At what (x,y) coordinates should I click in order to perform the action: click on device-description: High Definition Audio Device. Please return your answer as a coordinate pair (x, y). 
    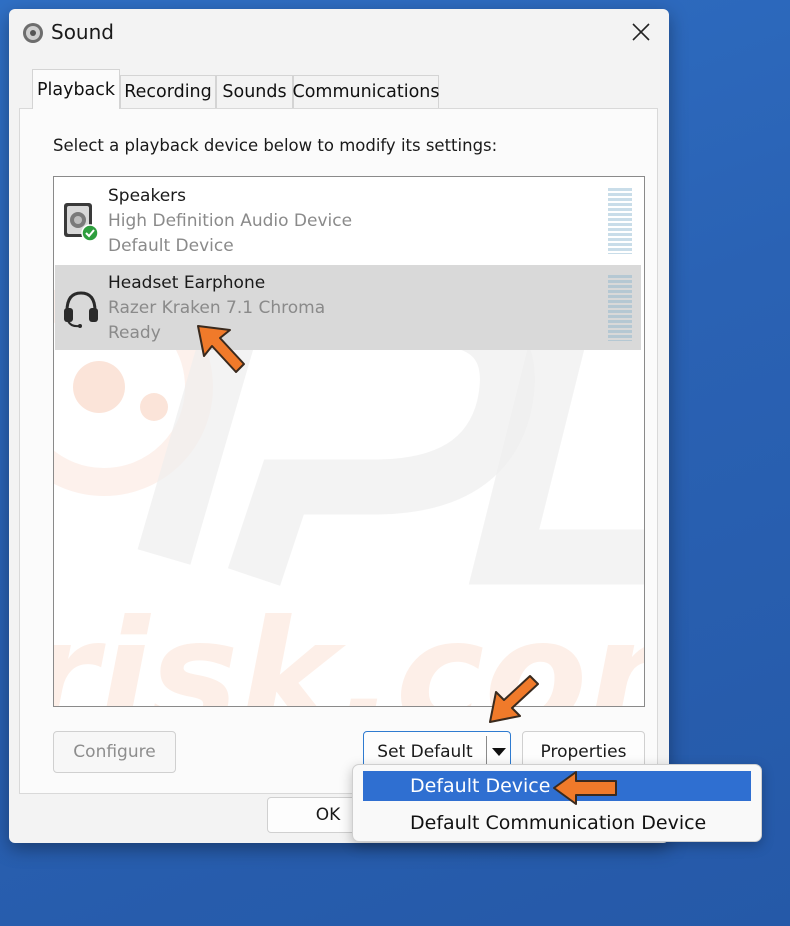
    Looking at the image, I should click on (230, 221).